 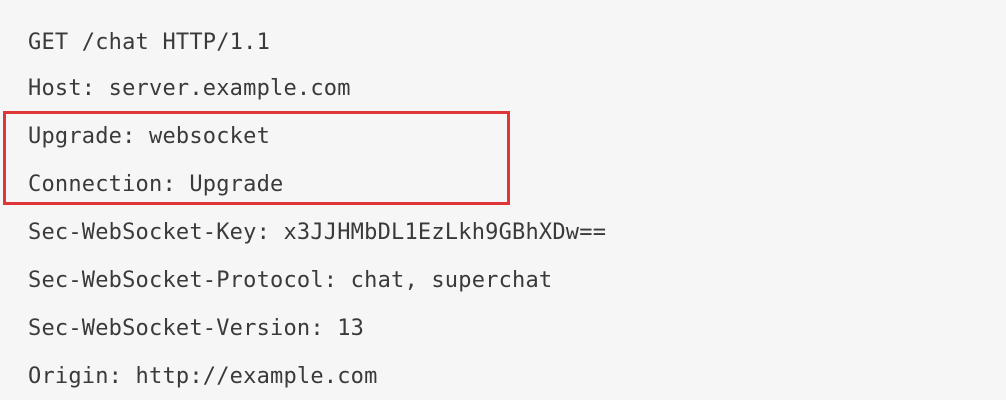 What do you see at coordinates (189, 88) in the screenshot?
I see `host-header-line: Host: server.example.com` at bounding box center [189, 88].